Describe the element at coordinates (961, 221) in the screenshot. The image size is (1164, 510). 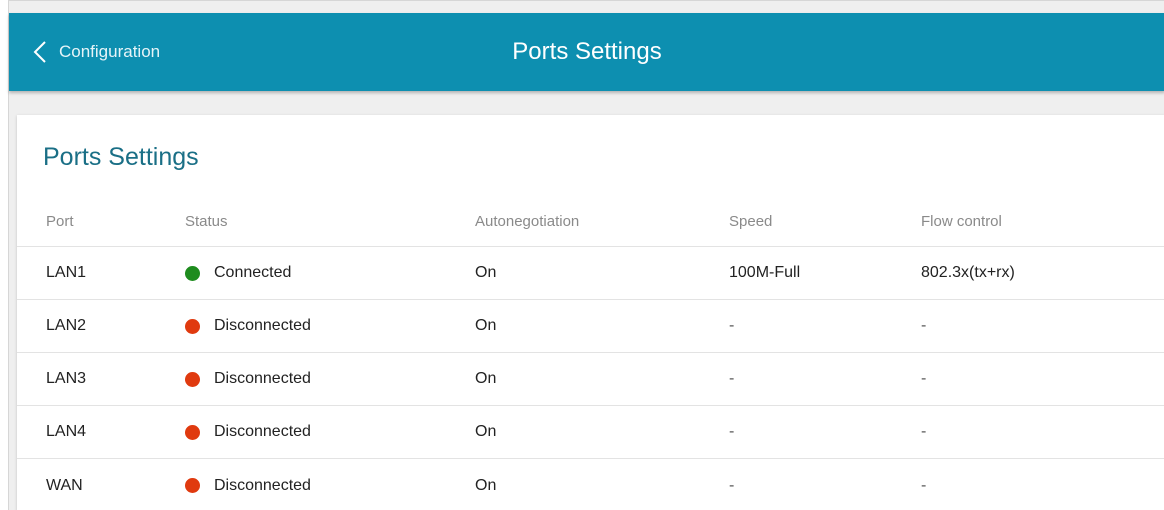
I see `column-header-flow-control: Flow control` at that location.